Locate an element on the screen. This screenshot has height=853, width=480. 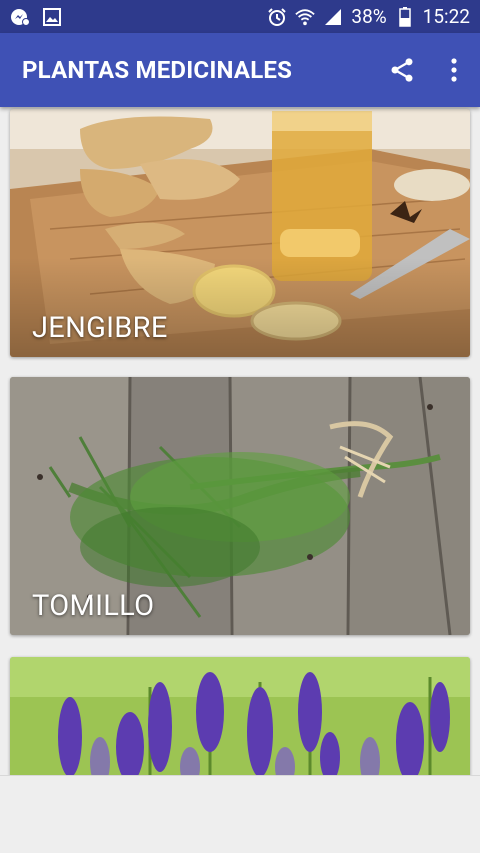
share-icon is located at coordinates (402, 70).